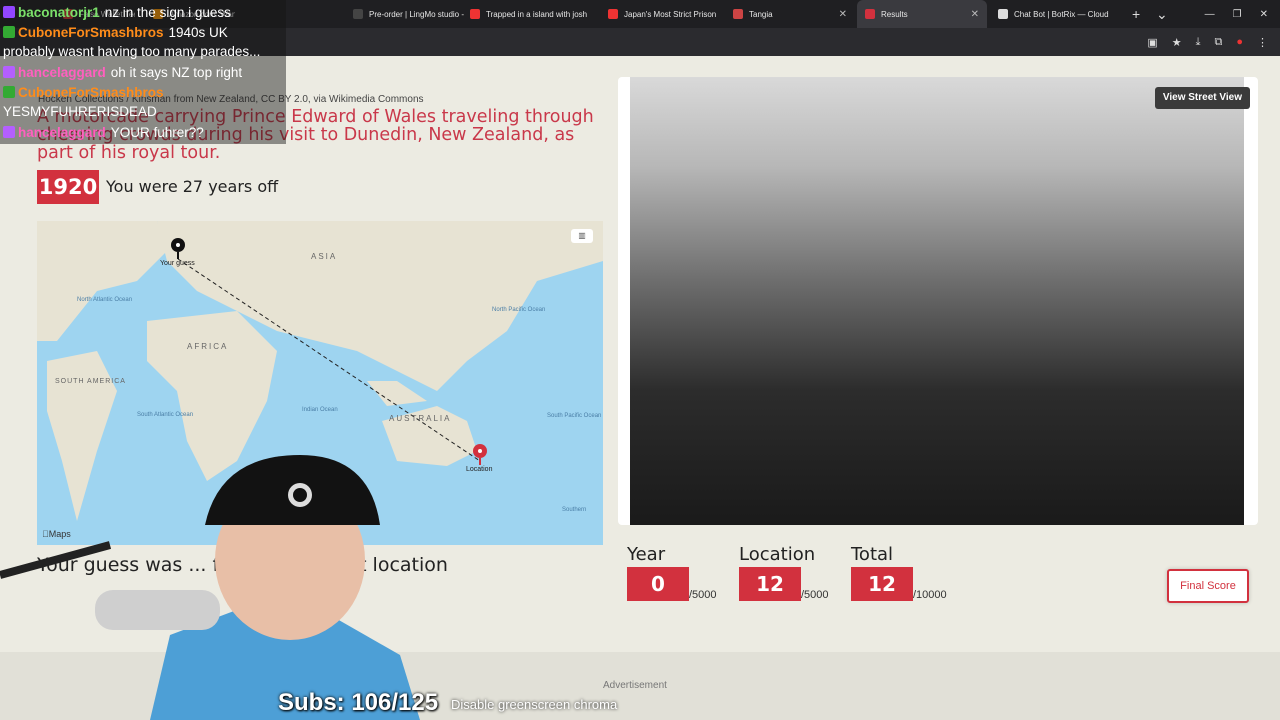 The width and height of the screenshot is (1280, 720). Describe the element at coordinates (397, 393) in the screenshot. I see `landmass-southeast-asia` at that location.